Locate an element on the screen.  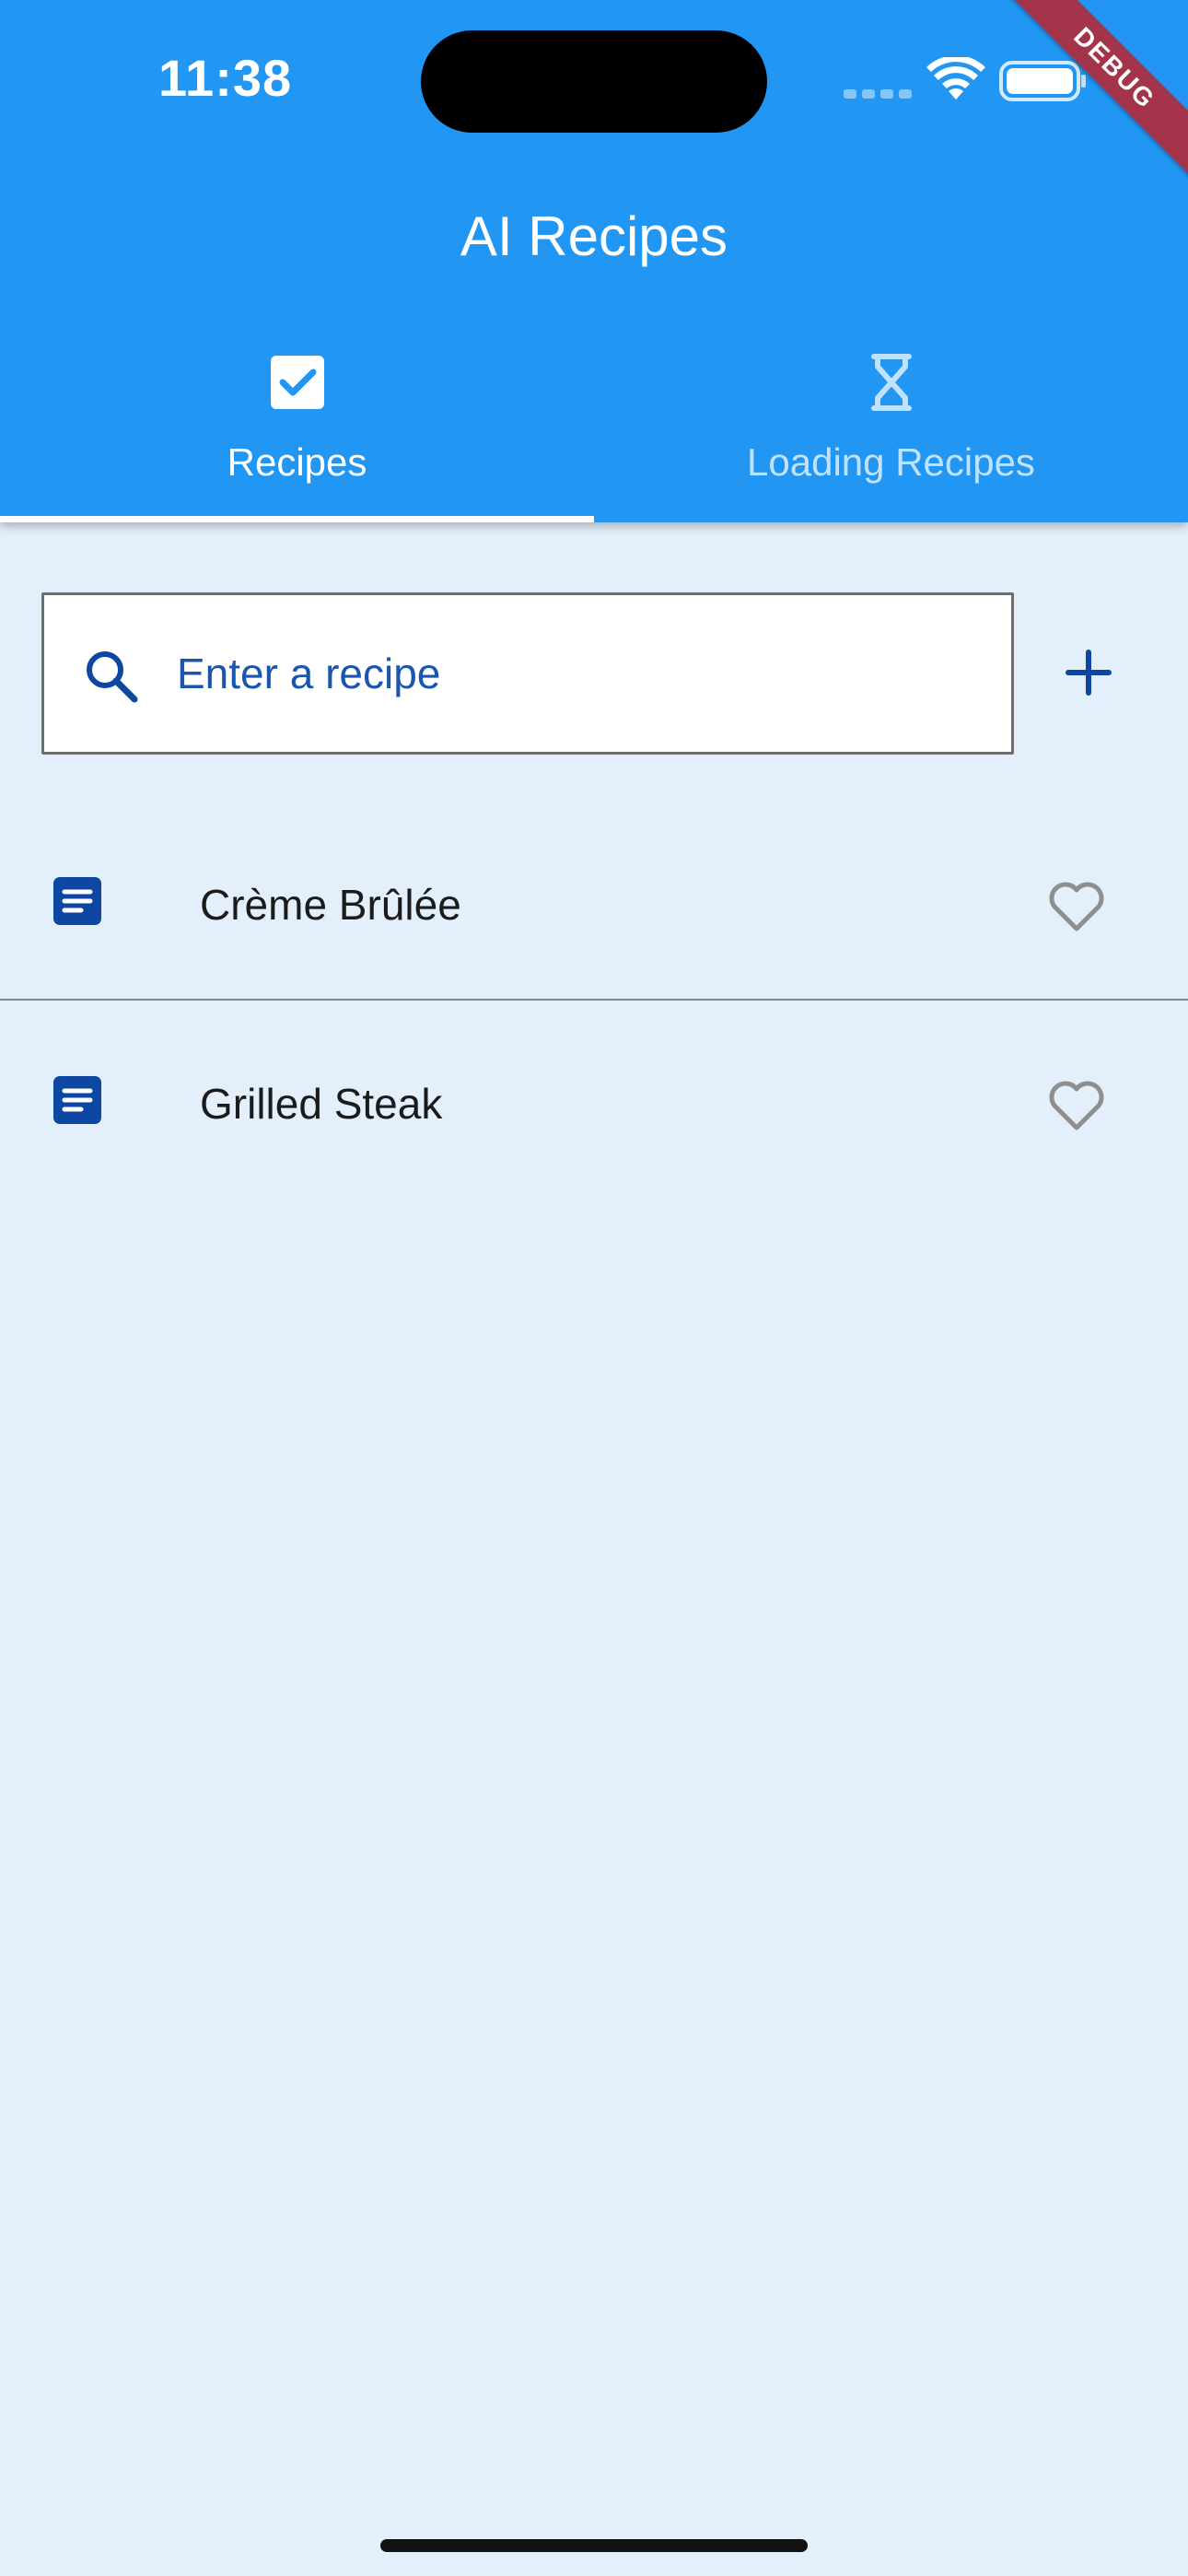
list-item: Grilled Steak is located at coordinates (594, 1109).